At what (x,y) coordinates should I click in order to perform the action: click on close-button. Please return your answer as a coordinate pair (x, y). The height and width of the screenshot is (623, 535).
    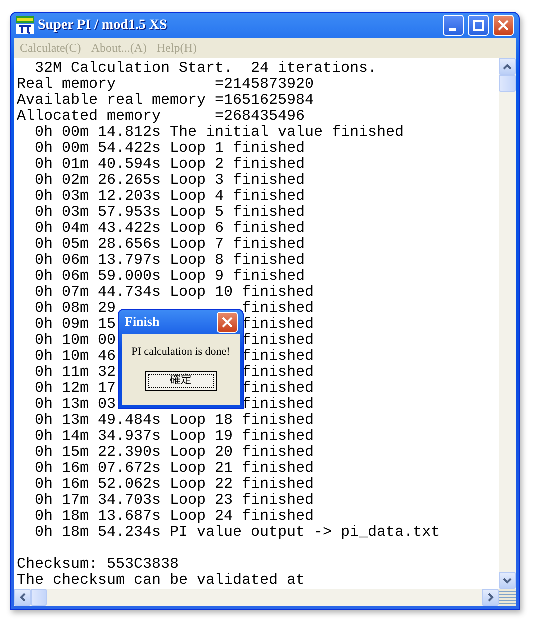
    Looking at the image, I should click on (503, 25).